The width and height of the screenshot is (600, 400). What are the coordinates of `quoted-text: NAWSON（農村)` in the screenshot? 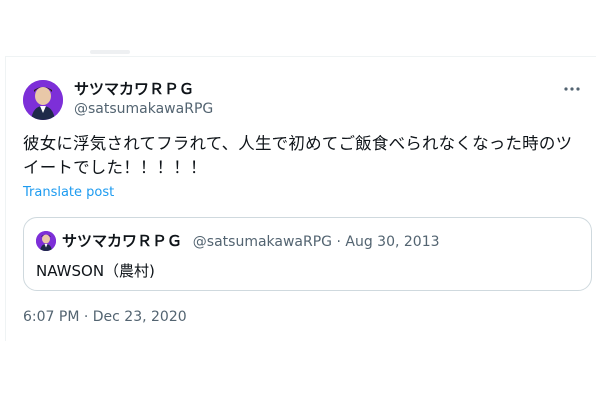 It's located at (95, 271).